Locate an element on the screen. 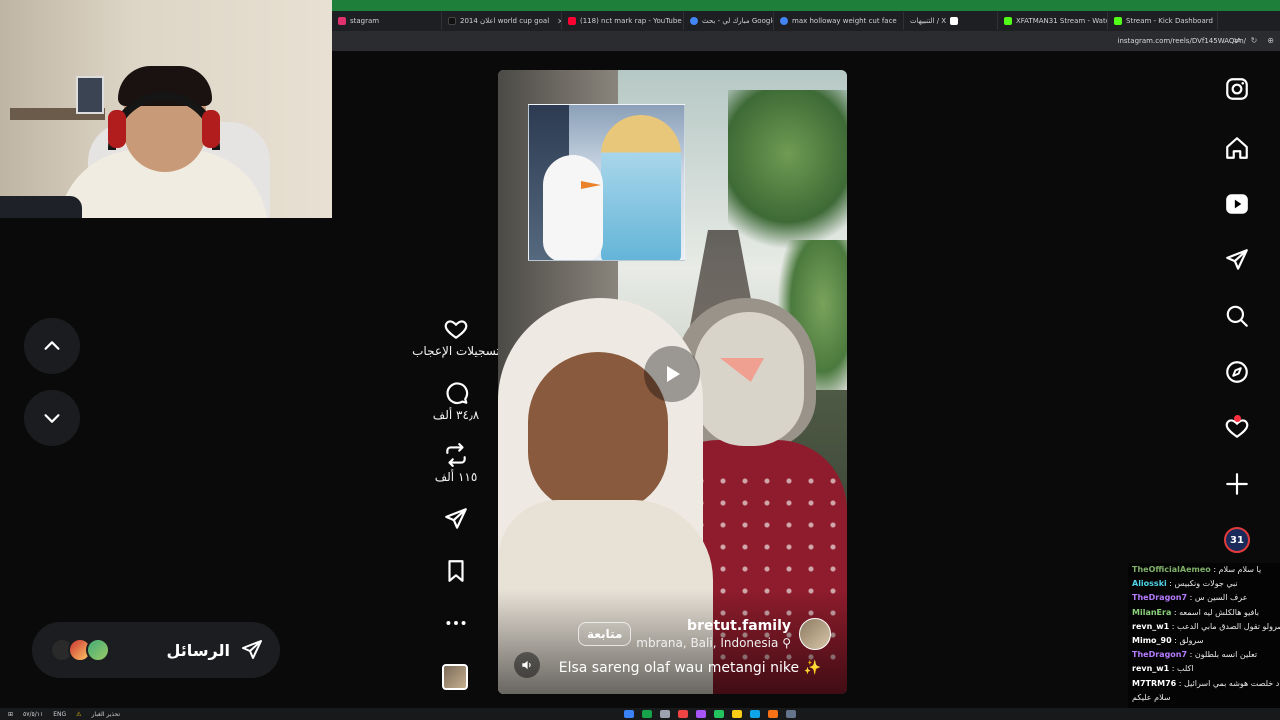 Image resolution: width=1280 pixels, height=720 pixels. video-inset-frozen-image is located at coordinates (606, 182).